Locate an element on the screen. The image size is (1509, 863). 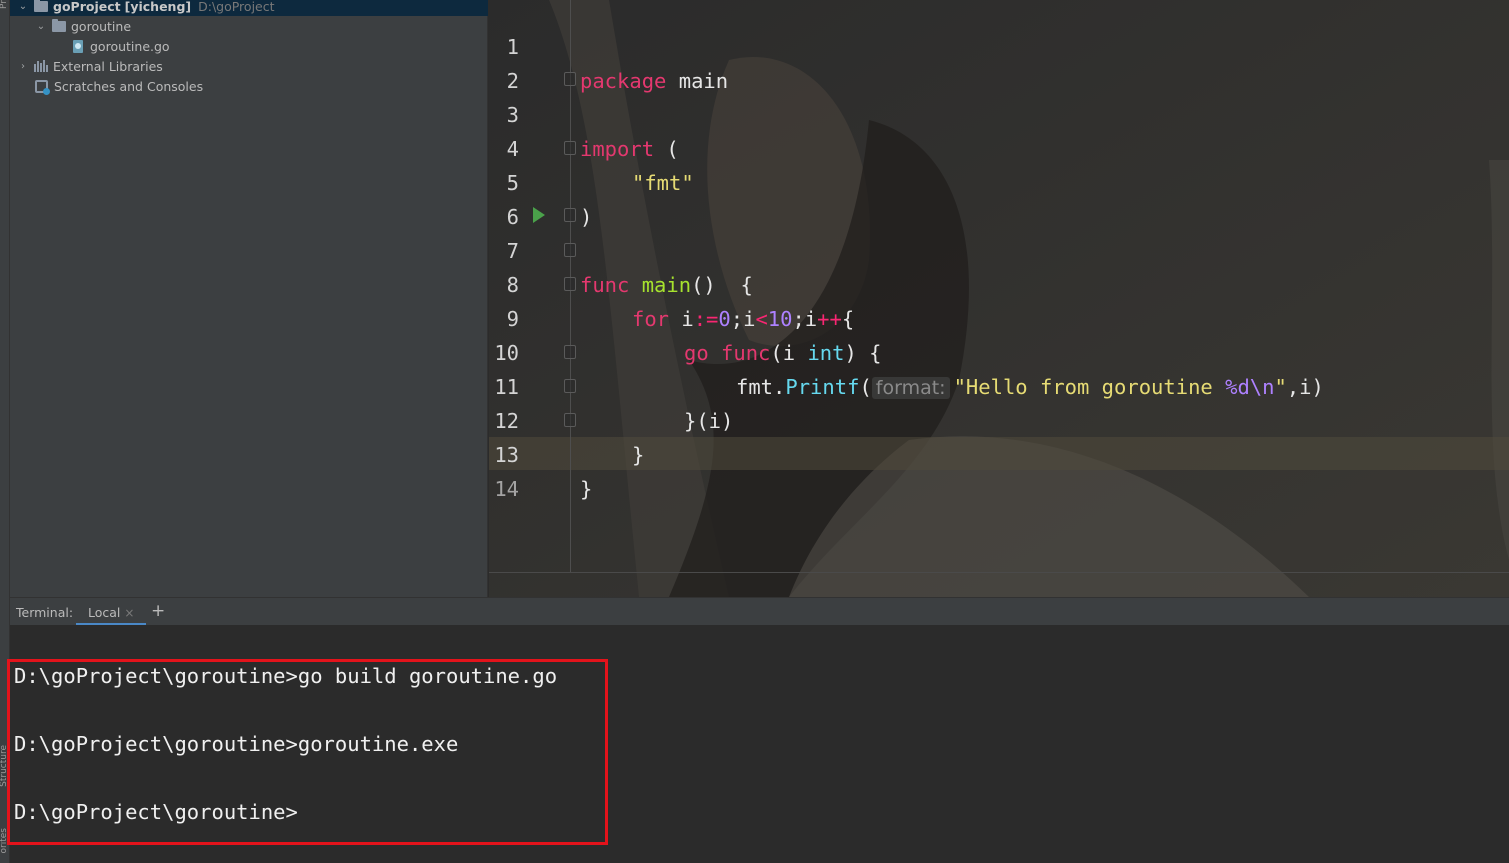
code-line: 1 package main is located at coordinates (999, 46).